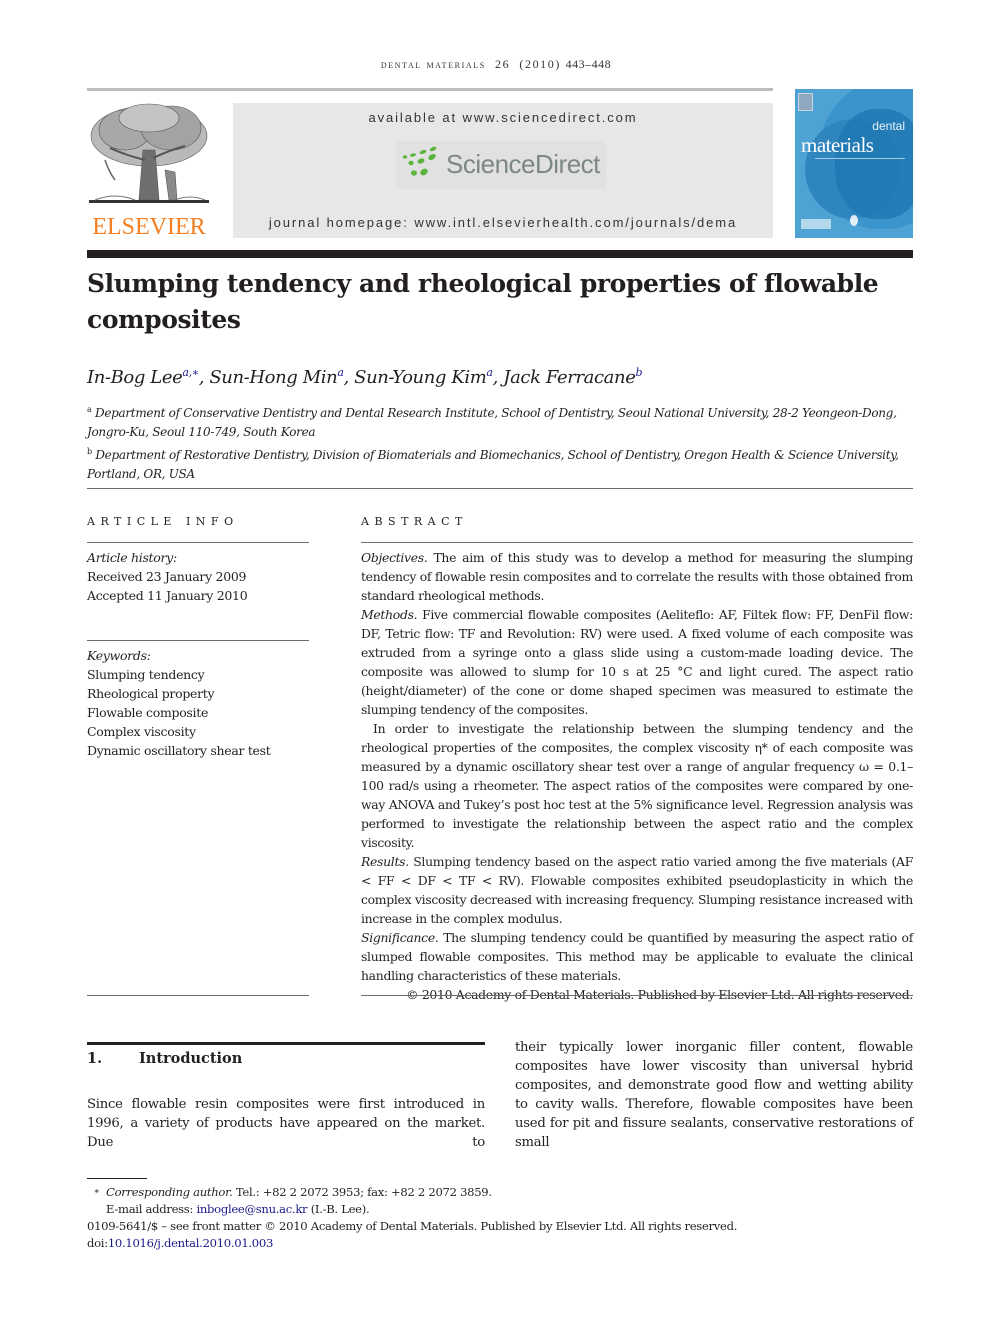  What do you see at coordinates (523, 164) in the screenshot?
I see `sciencedirect-wordmark: ScienceDirect` at bounding box center [523, 164].